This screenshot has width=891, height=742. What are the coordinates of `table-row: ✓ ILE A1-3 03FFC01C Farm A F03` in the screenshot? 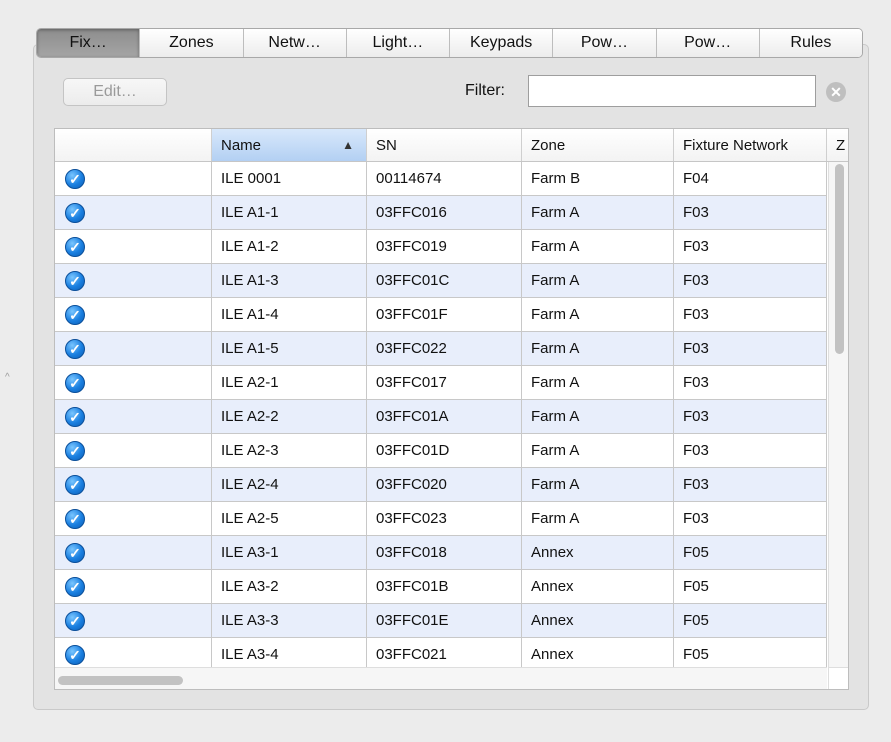 It's located at (441, 281).